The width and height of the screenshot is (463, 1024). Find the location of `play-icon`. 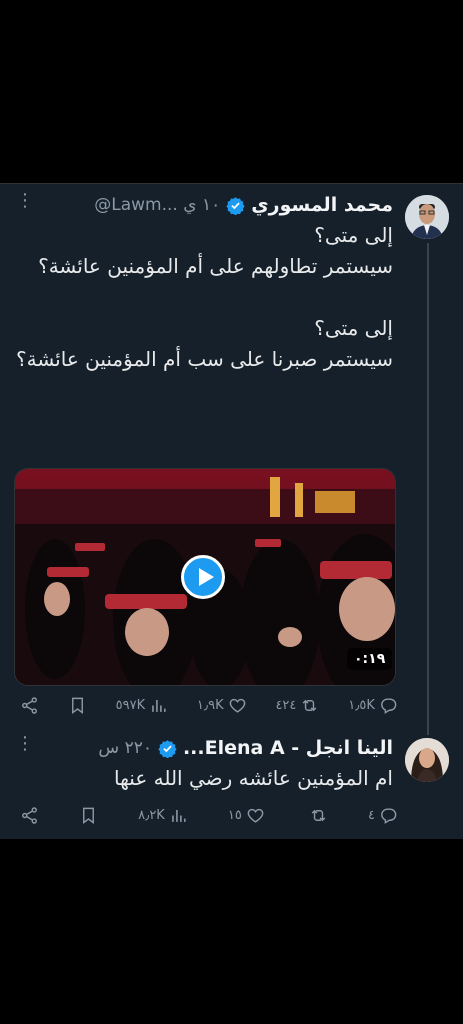

play-icon is located at coordinates (203, 577).